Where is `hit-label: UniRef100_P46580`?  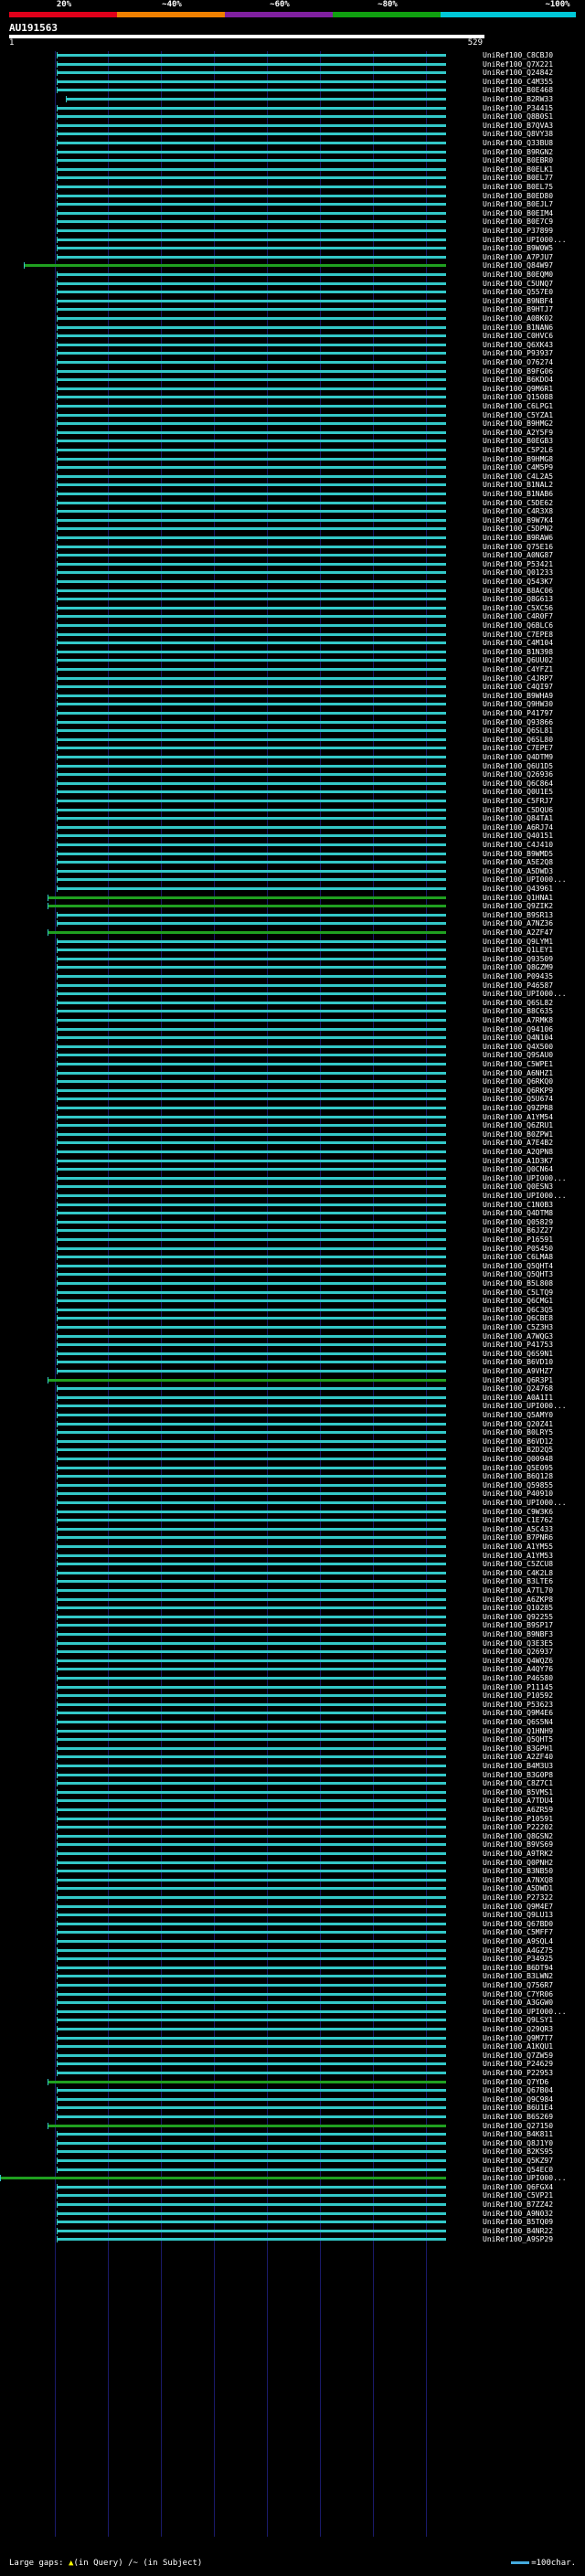 hit-label: UniRef100_P46580 is located at coordinates (518, 1678).